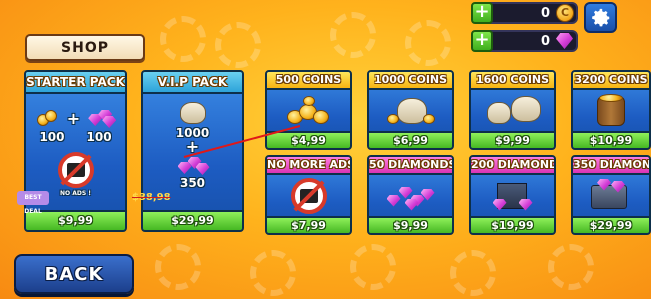 The height and width of the screenshot is (299, 651). What do you see at coordinates (410, 139) in the screenshot?
I see `offer-price: $6,99` at bounding box center [410, 139].